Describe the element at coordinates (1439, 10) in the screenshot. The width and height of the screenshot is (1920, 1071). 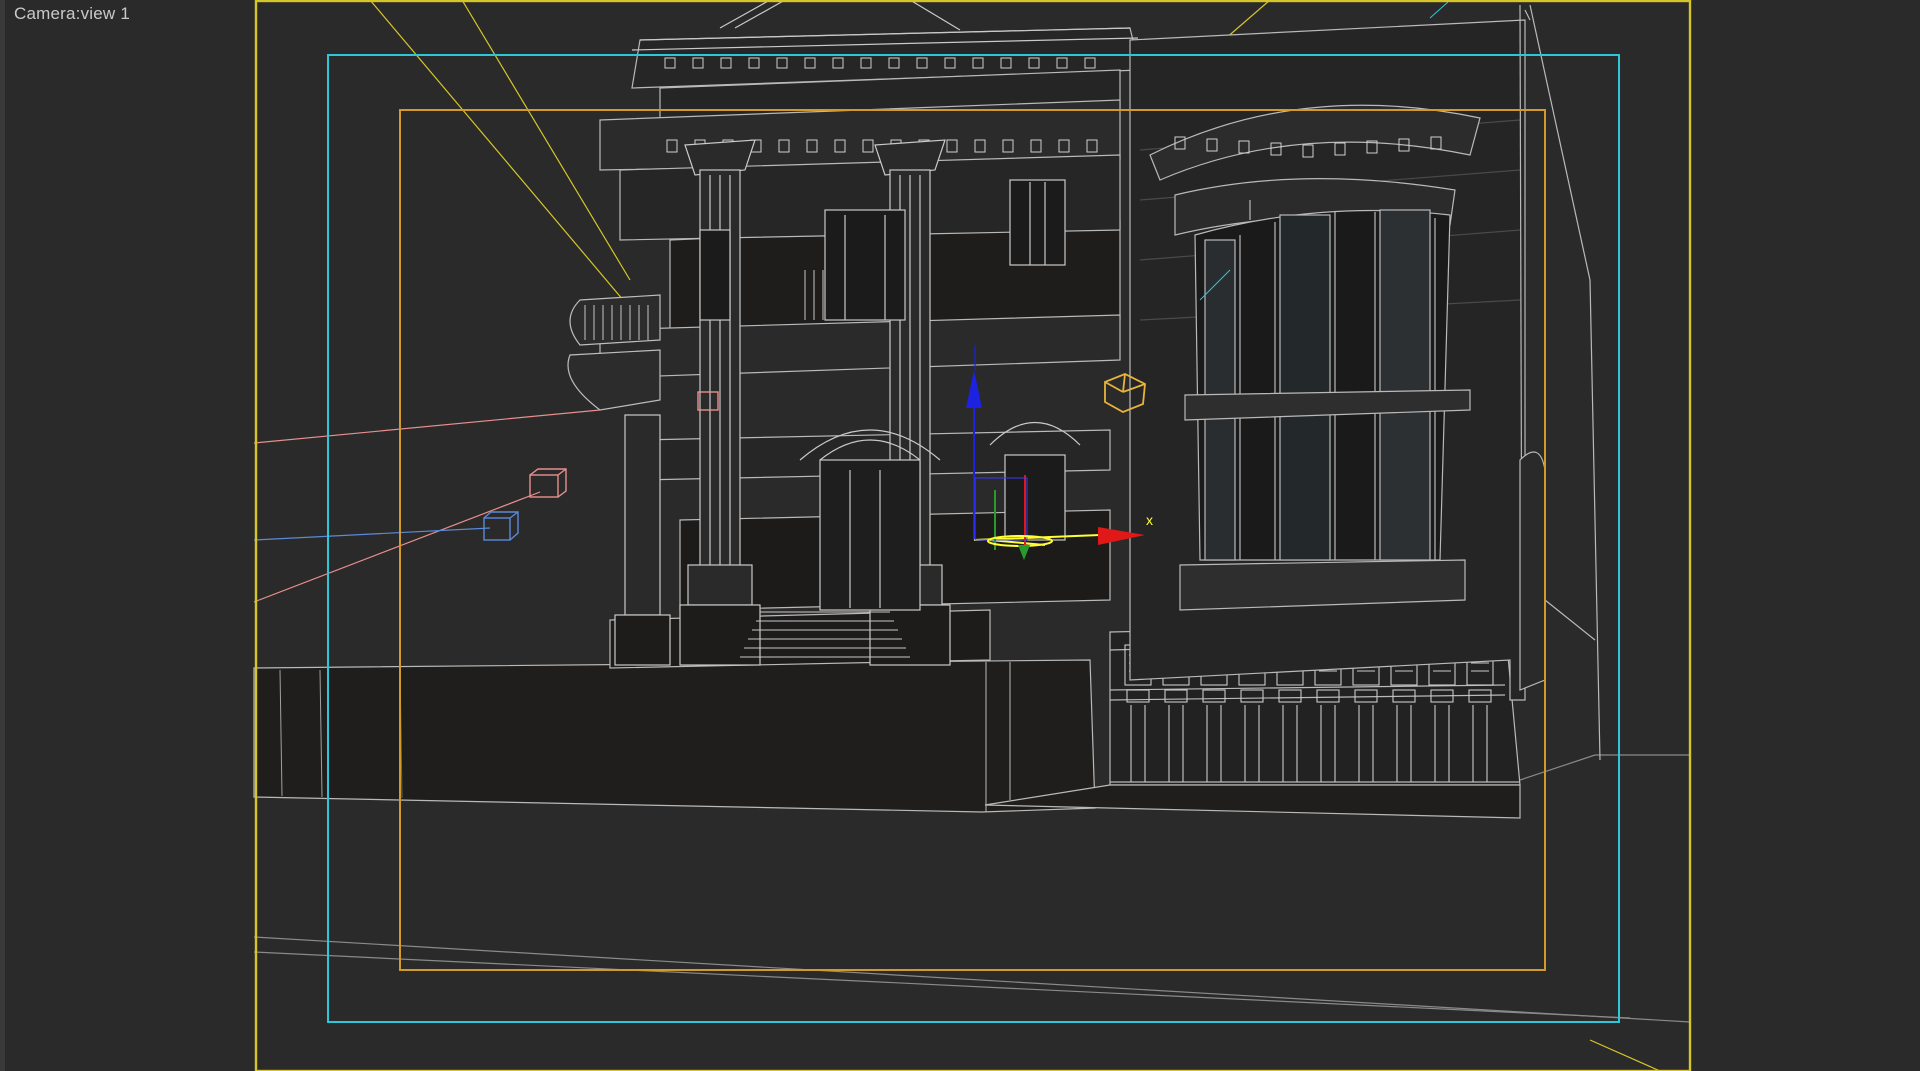
I see `camera-cone-line` at that location.